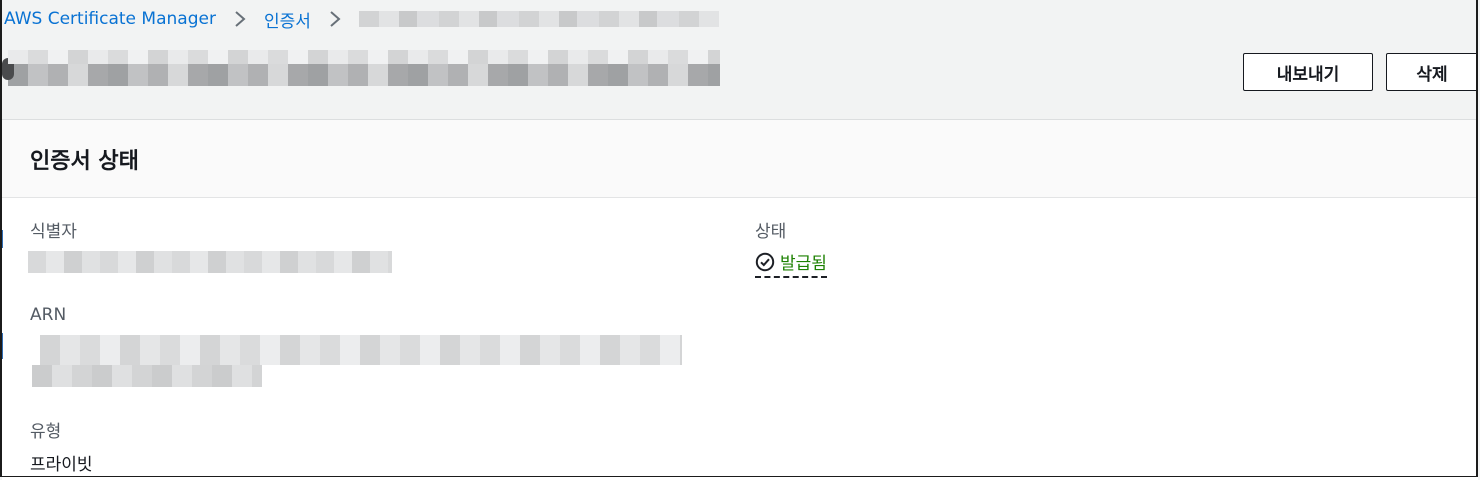 The image size is (1480, 480). Describe the element at coordinates (287, 19) in the screenshot. I see `breadcrumb-link-certificates: 인증서` at that location.